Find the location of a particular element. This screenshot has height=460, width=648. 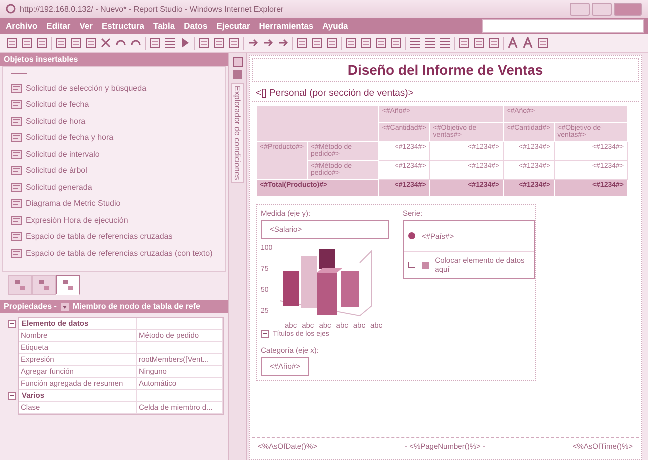

menu-item: Herramientas is located at coordinates (286, 26).